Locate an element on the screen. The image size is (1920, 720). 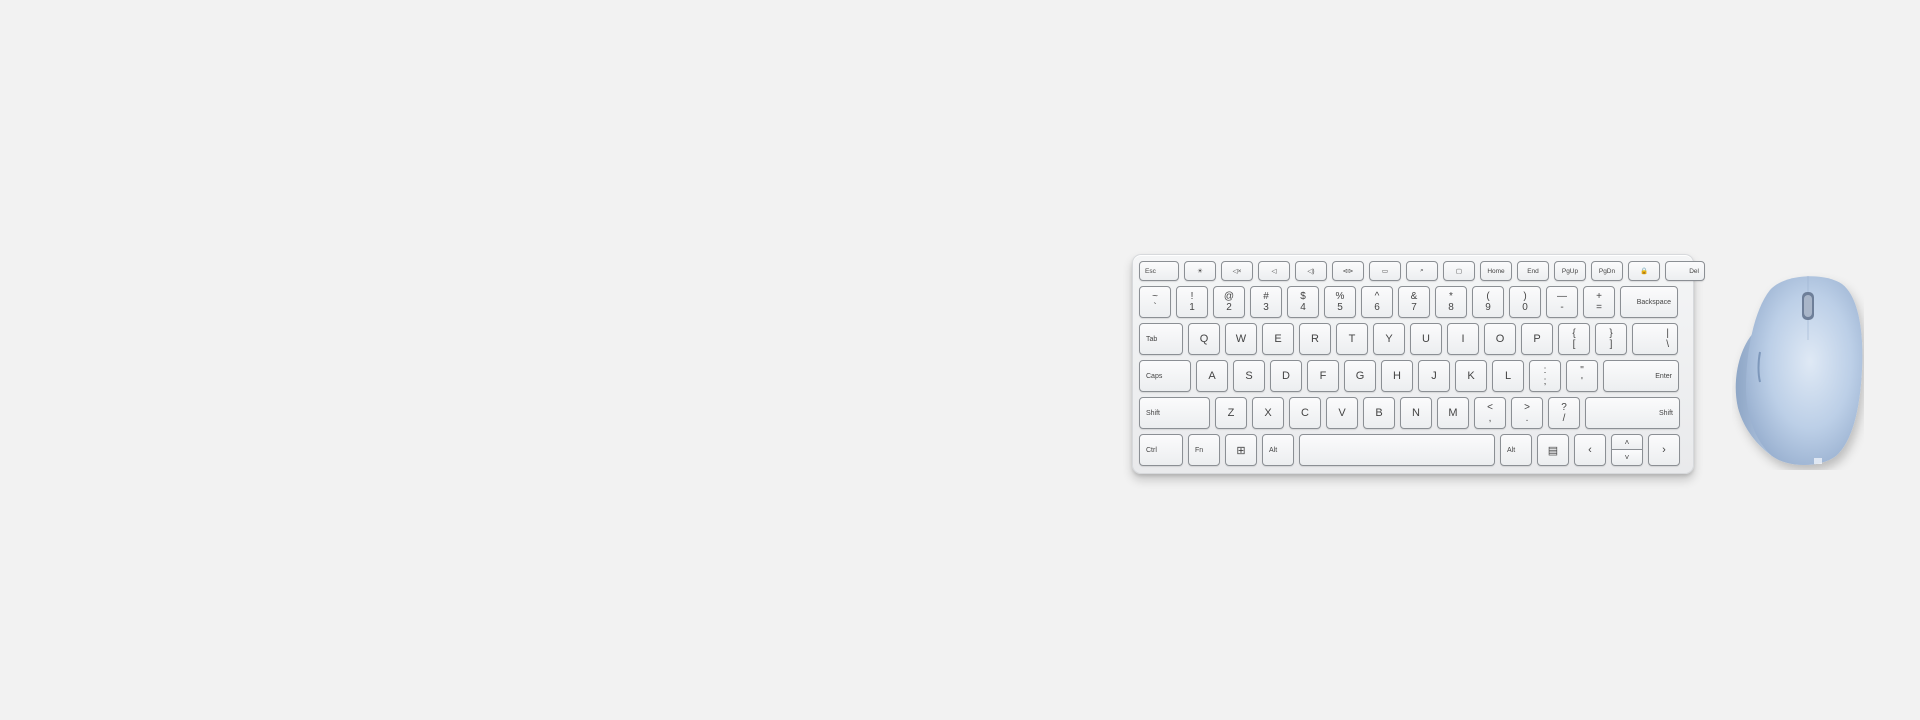
key-quote: " ' is located at coordinates (1582, 376).